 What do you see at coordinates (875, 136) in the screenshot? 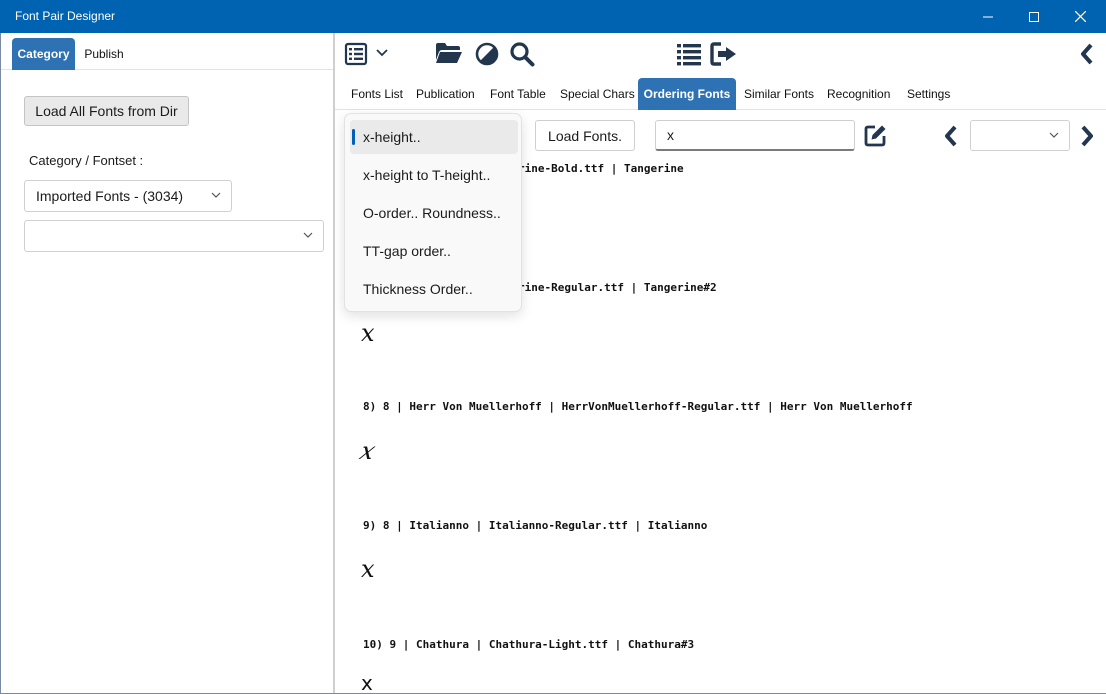
I see `edit-icon` at bounding box center [875, 136].